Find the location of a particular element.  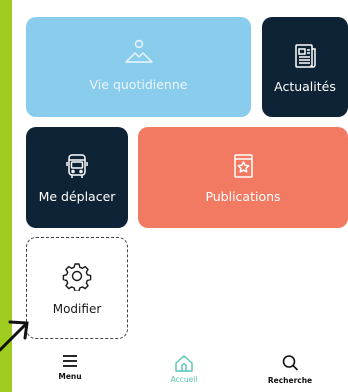

mountain-sun-icon is located at coordinates (138, 51).